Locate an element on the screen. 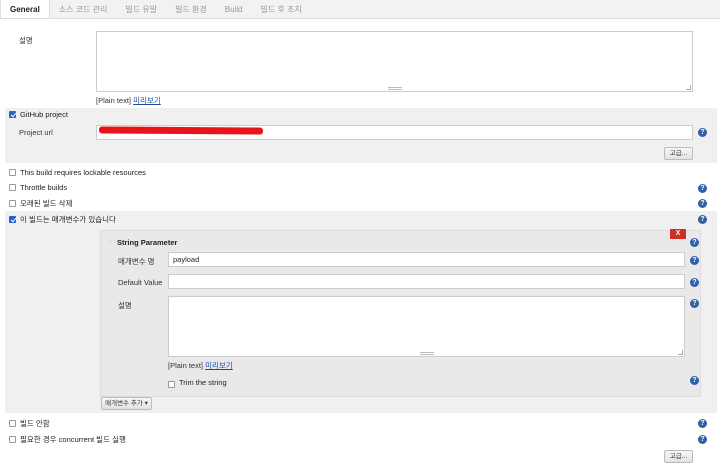  discard-old-builds-label: 오래된 빌드 삭제 is located at coordinates (46, 203).